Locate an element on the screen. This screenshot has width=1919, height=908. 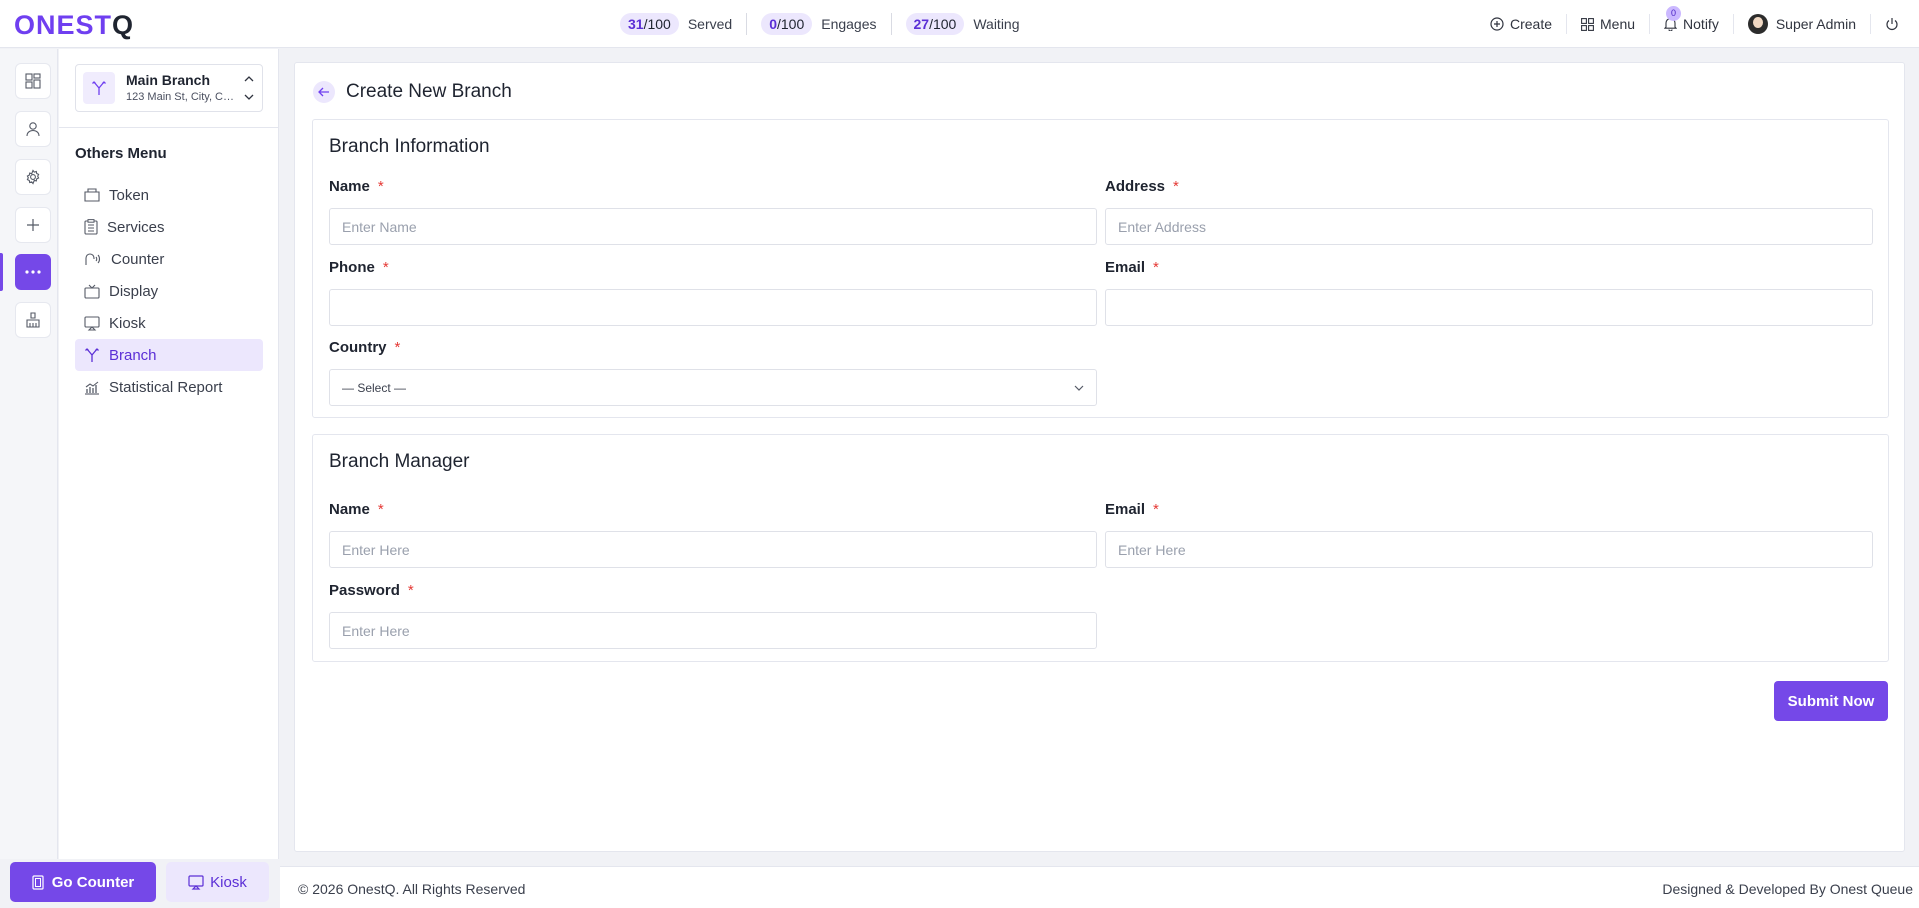
branch-selector: Main Branch 123 Main St, City, Country is located at coordinates (169, 88).